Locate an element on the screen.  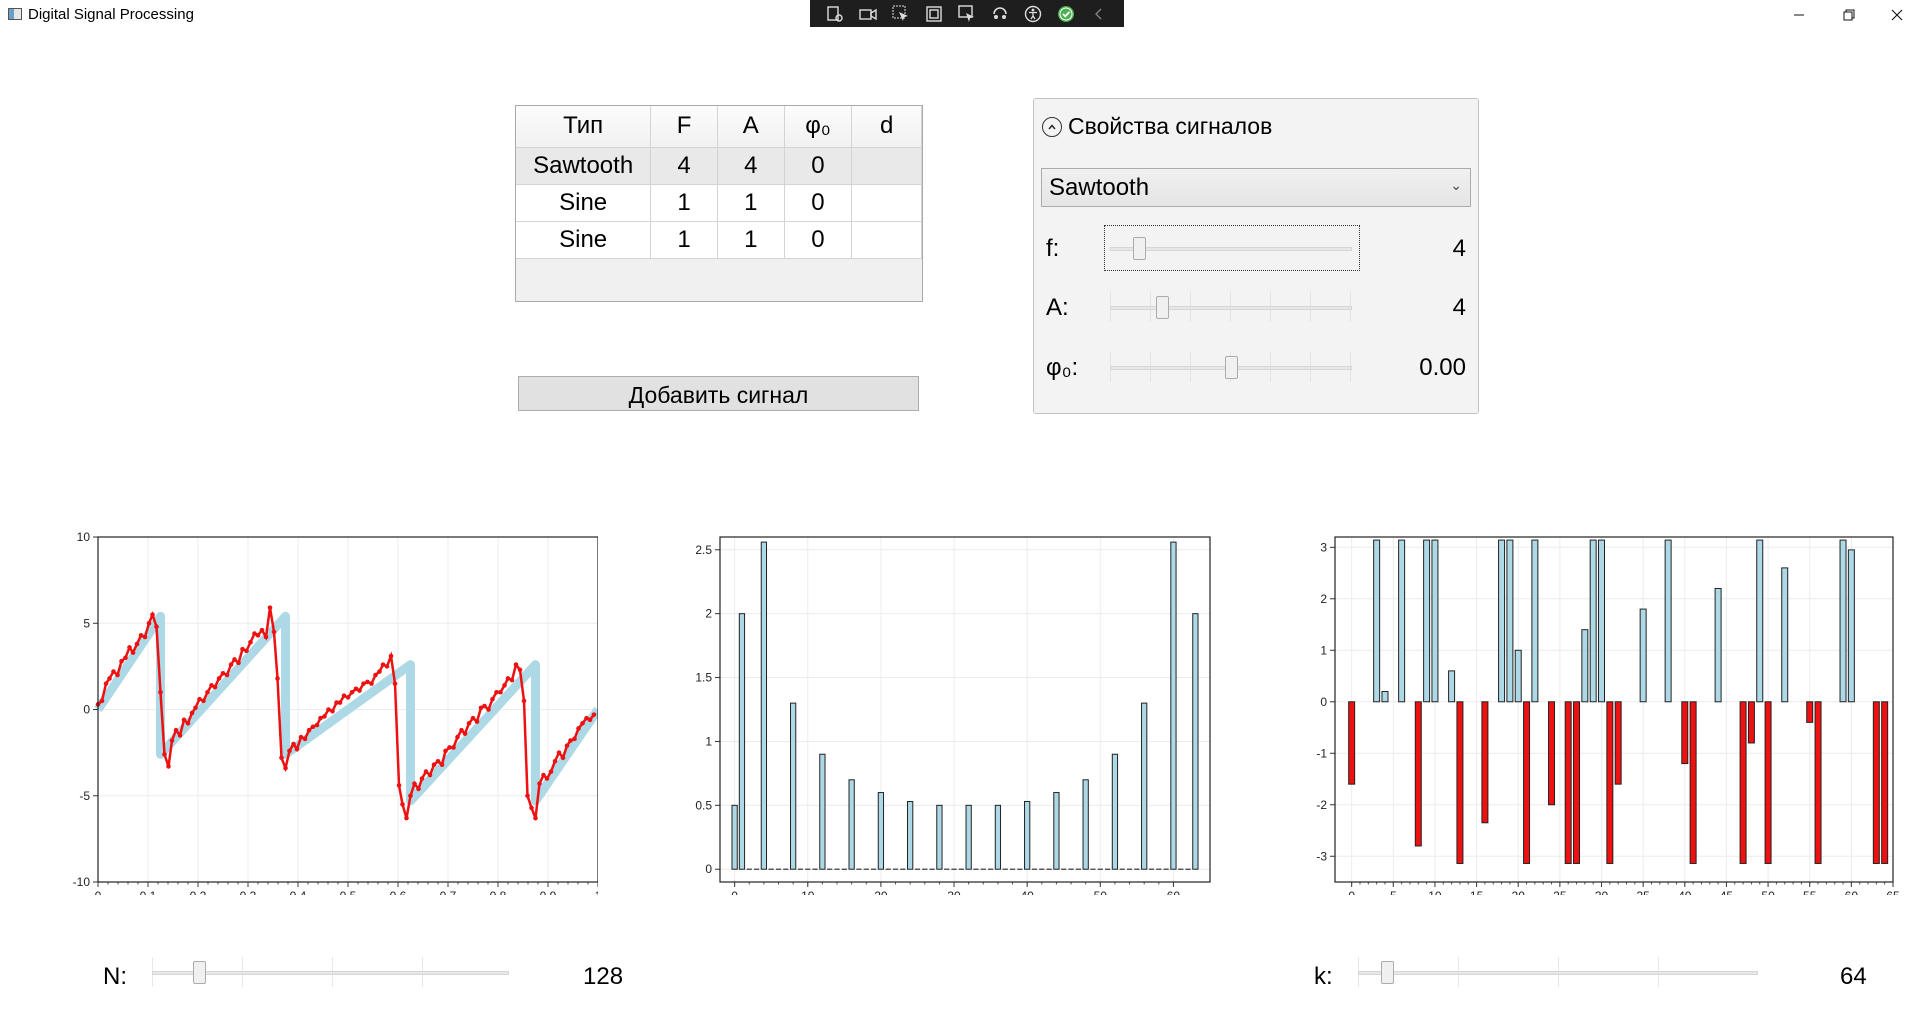
amplitude-slider is located at coordinates (1231, 307).